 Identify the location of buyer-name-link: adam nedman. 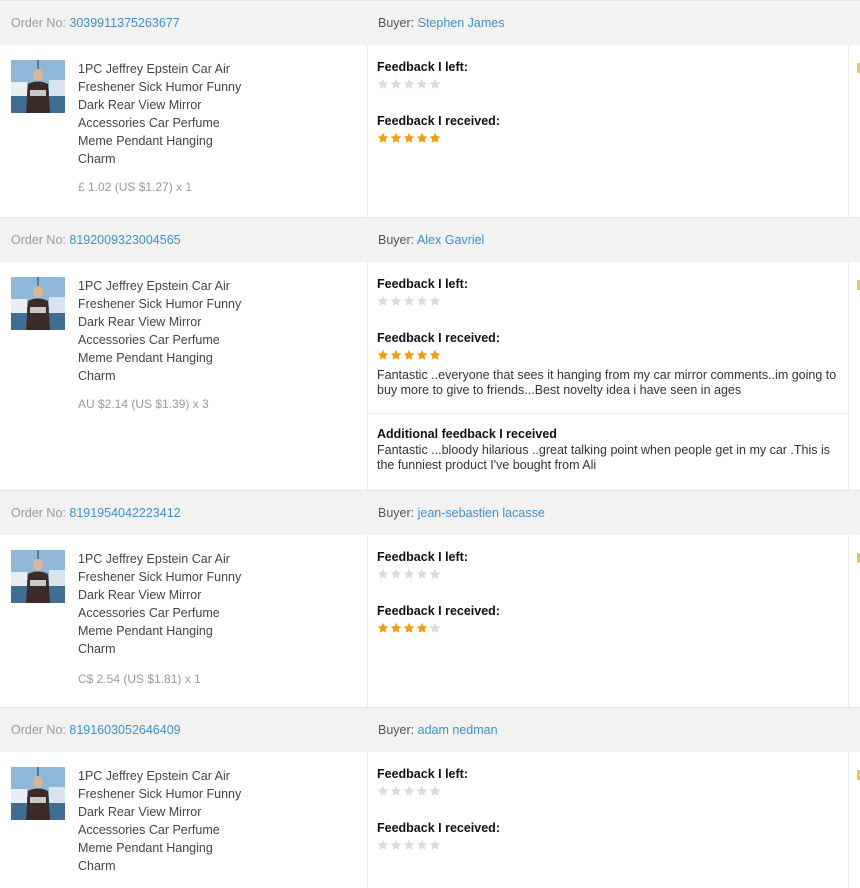
(458, 730).